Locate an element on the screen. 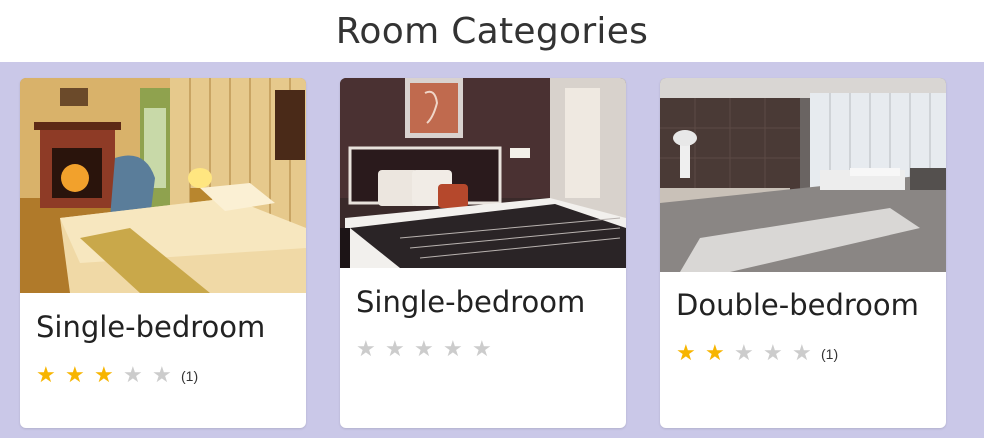  rating-stars: ★ ★ ★ ★ ★ is located at coordinates (428, 350).